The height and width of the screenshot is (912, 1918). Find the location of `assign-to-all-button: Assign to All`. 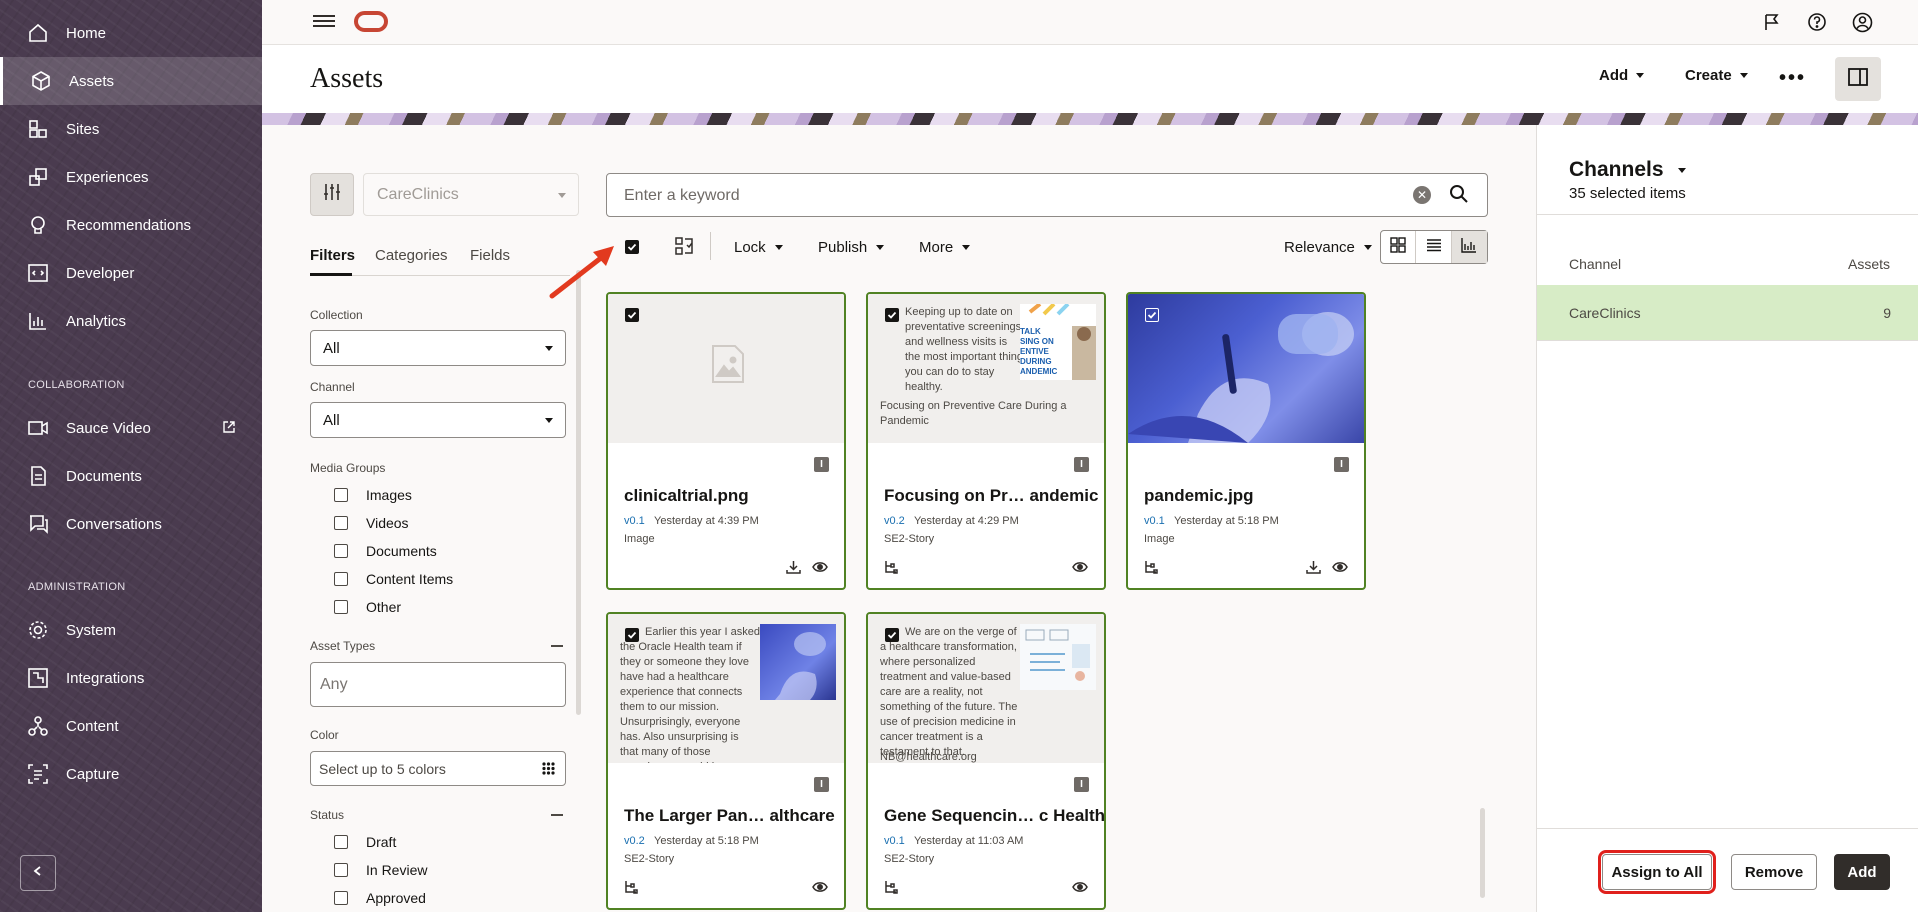

assign-to-all-button: Assign to All is located at coordinates (1657, 872).